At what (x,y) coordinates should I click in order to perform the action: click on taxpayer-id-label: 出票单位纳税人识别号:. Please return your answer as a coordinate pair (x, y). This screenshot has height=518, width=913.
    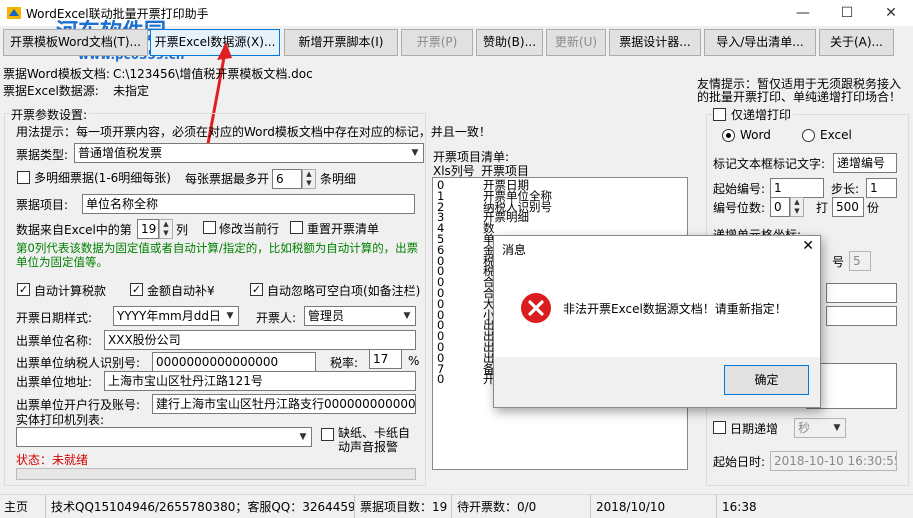
    Looking at the image, I should click on (78, 363).